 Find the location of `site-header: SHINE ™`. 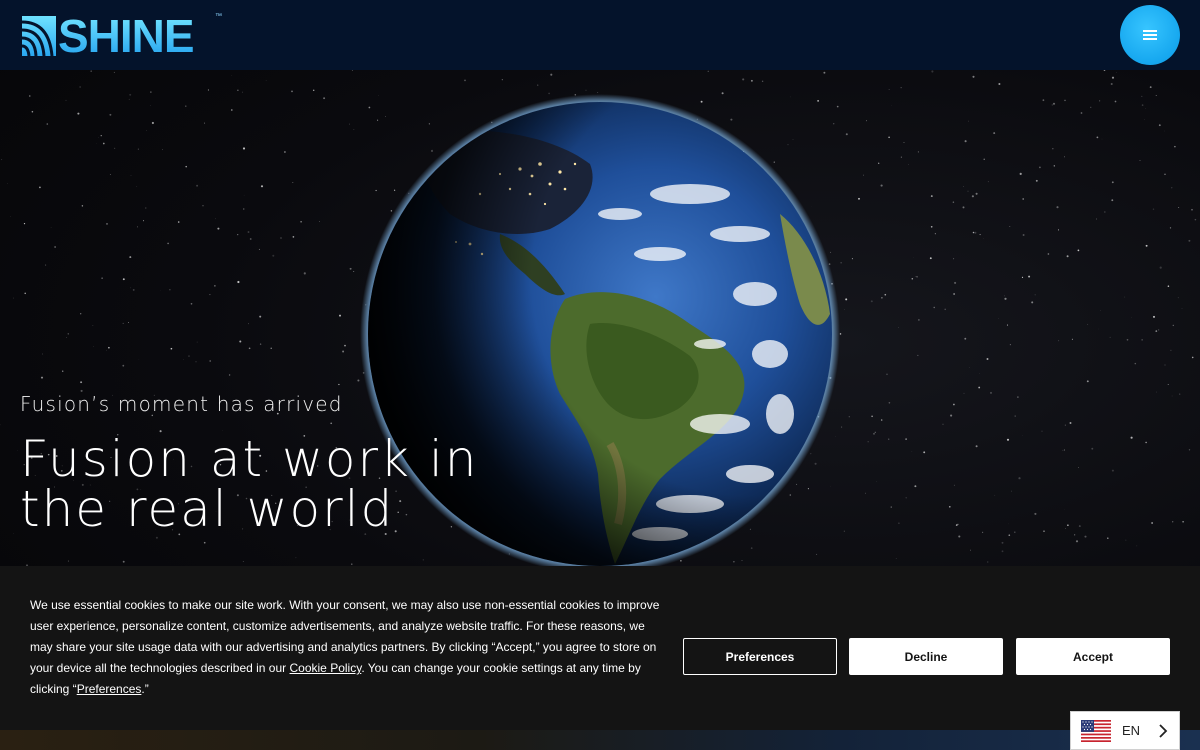

site-header: SHINE ™ is located at coordinates (600, 35).